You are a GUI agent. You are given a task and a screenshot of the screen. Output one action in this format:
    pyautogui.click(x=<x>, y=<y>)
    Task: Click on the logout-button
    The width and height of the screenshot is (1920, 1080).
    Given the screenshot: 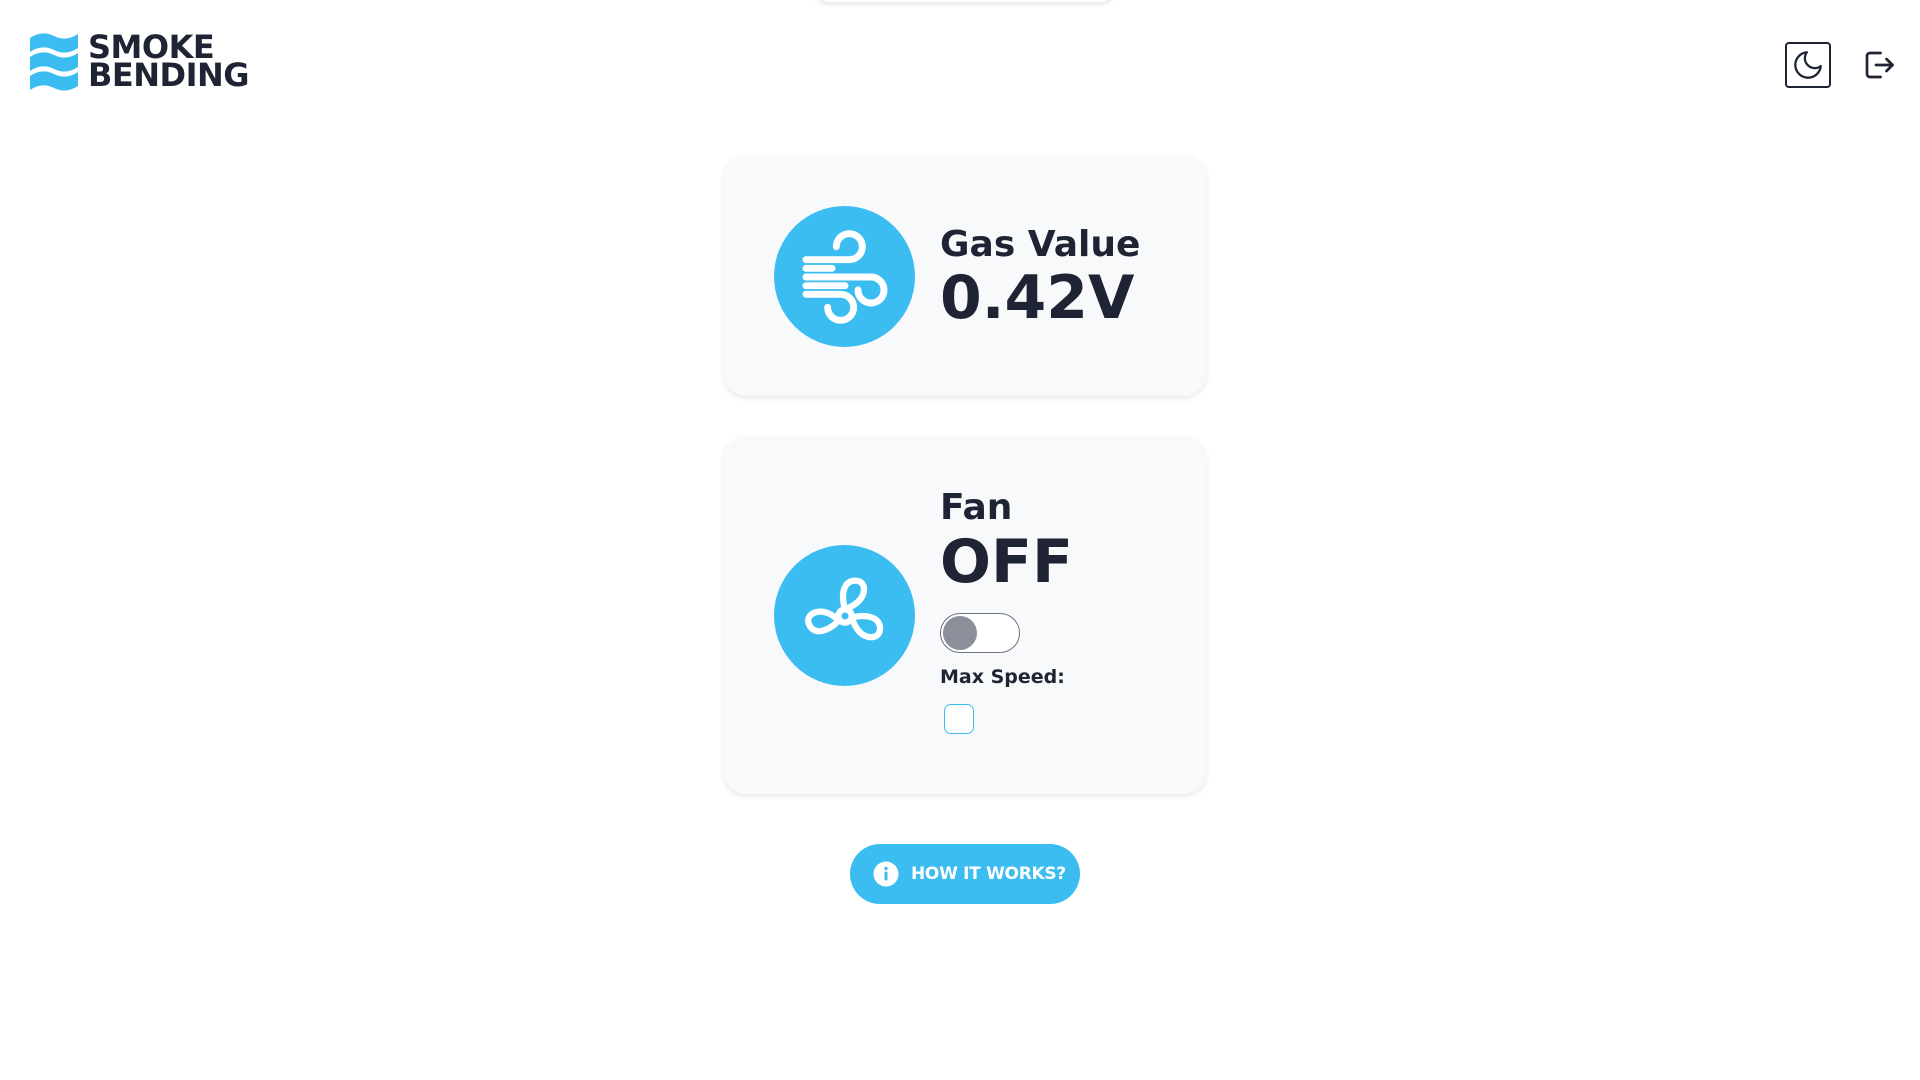 What is the action you would take?
    pyautogui.click(x=1879, y=65)
    